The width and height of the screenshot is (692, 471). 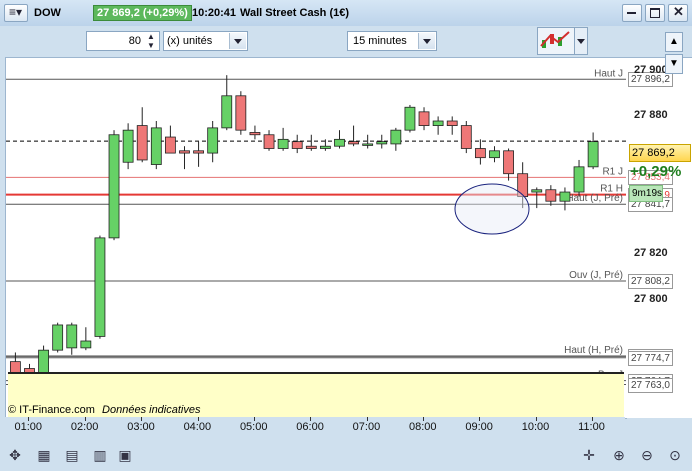 What do you see at coordinates (125, 455) in the screenshot?
I see `screen-icon: ▣` at bounding box center [125, 455].